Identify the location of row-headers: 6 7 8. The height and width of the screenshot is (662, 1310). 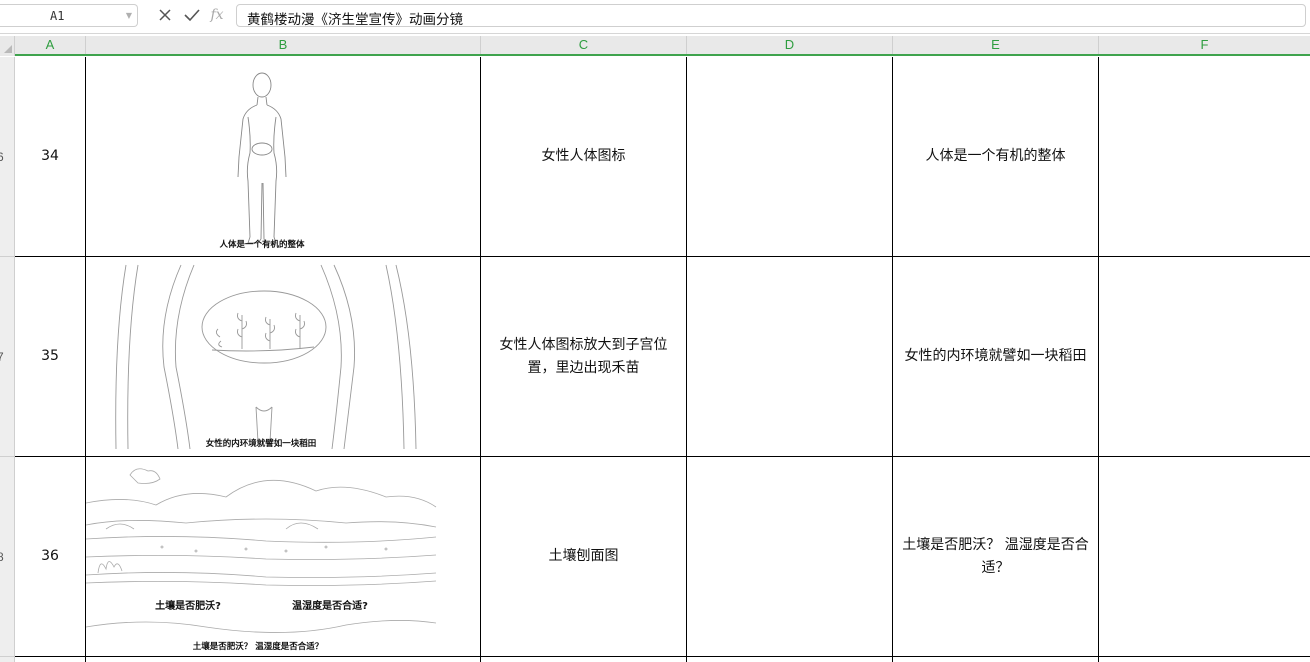
(7, 359).